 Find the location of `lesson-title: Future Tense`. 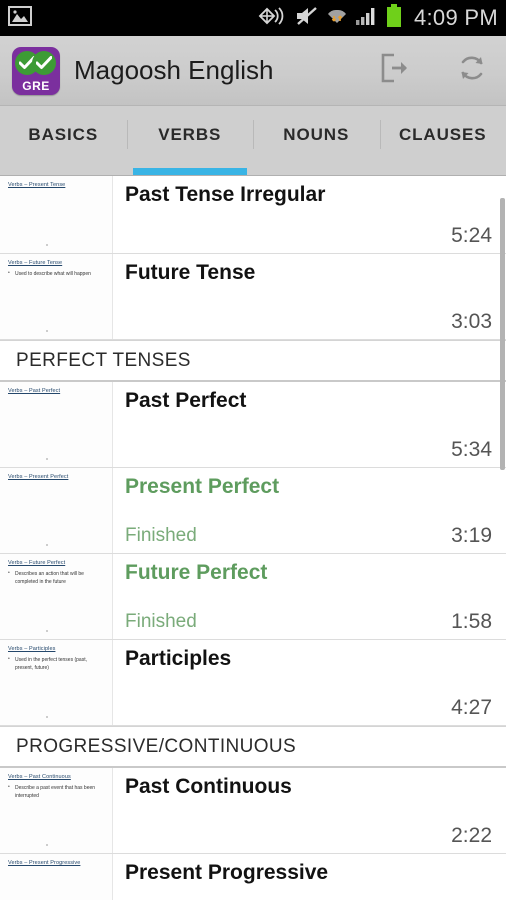

lesson-title: Future Tense is located at coordinates (190, 272).